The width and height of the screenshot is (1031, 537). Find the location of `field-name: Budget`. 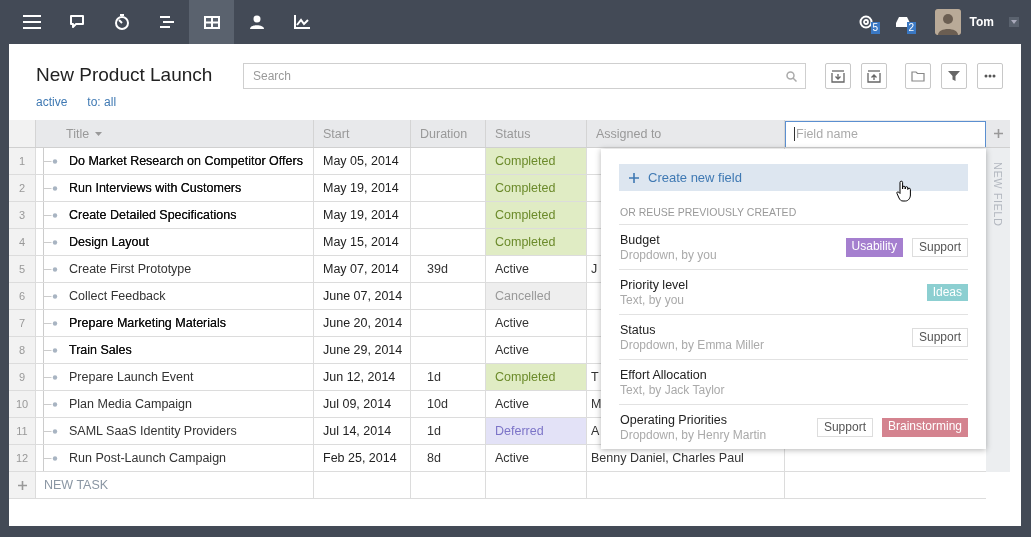

field-name: Budget is located at coordinates (668, 239).